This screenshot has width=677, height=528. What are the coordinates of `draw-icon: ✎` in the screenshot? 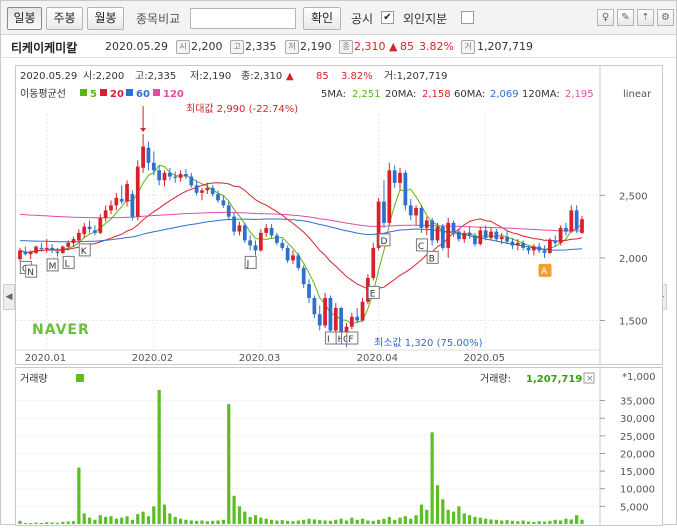 It's located at (625, 17).